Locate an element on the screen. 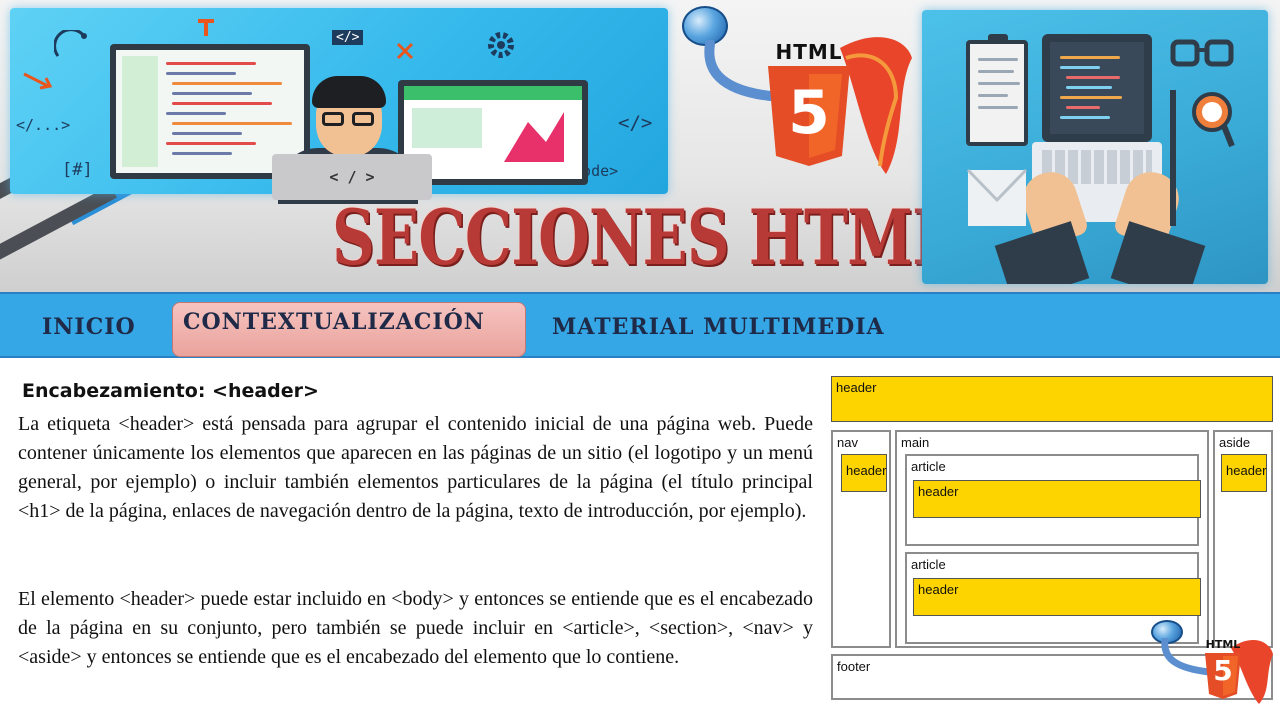 The image size is (1280, 720). section-title: Encabezamiento: <header> is located at coordinates (170, 391).